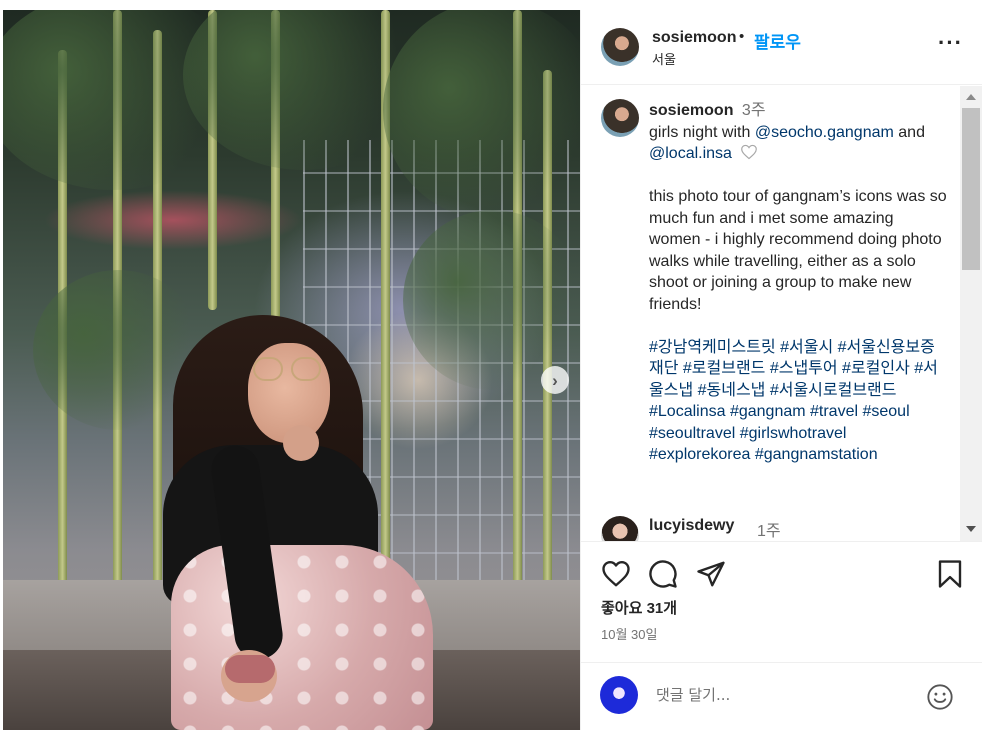  What do you see at coordinates (971, 97) in the screenshot?
I see `scroll-up-icon` at bounding box center [971, 97].